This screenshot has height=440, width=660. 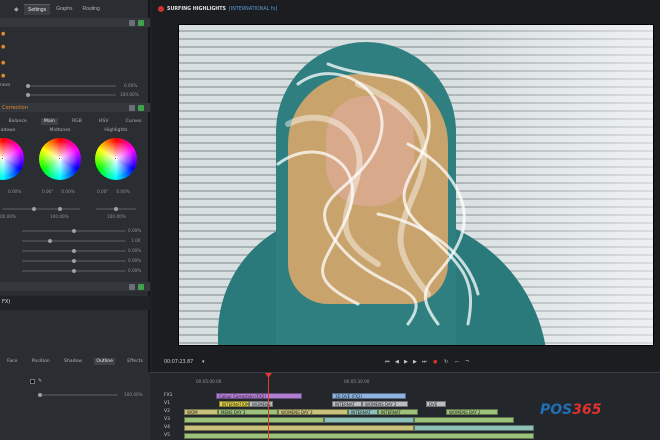 What do you see at coordinates (40, 381) in the screenshot?
I see `eyedropper-icon: ✎` at bounding box center [40, 381].